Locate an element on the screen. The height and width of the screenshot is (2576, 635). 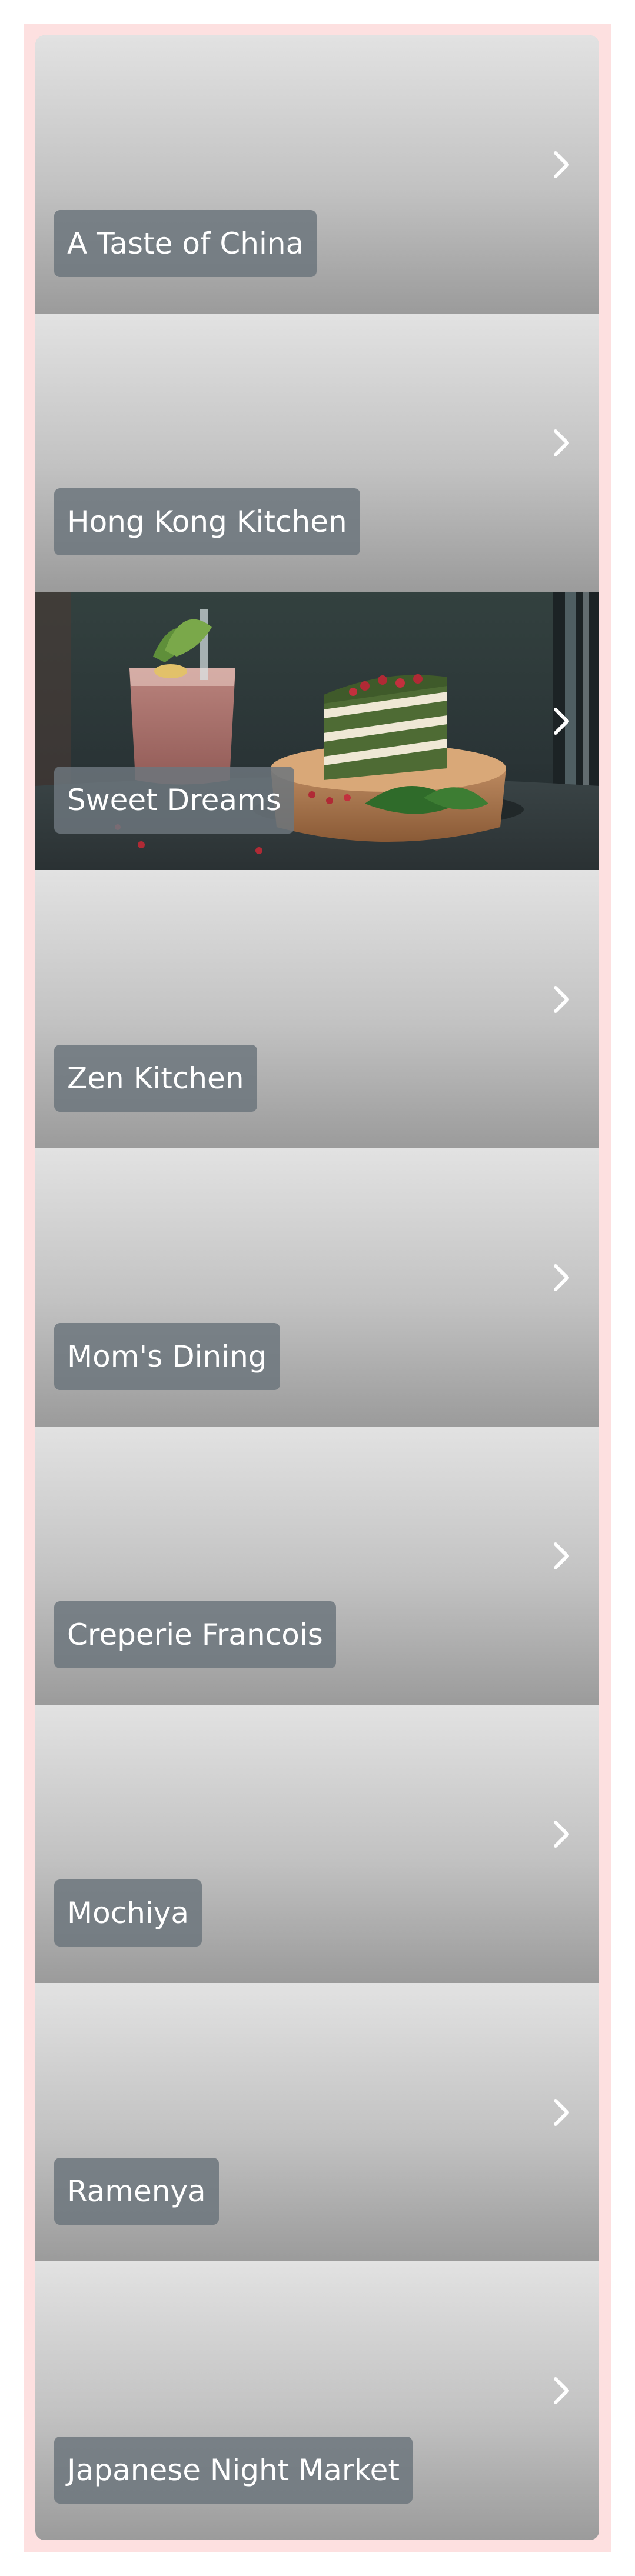
restaurant-name: Japanese Night Market is located at coordinates (233, 2470).